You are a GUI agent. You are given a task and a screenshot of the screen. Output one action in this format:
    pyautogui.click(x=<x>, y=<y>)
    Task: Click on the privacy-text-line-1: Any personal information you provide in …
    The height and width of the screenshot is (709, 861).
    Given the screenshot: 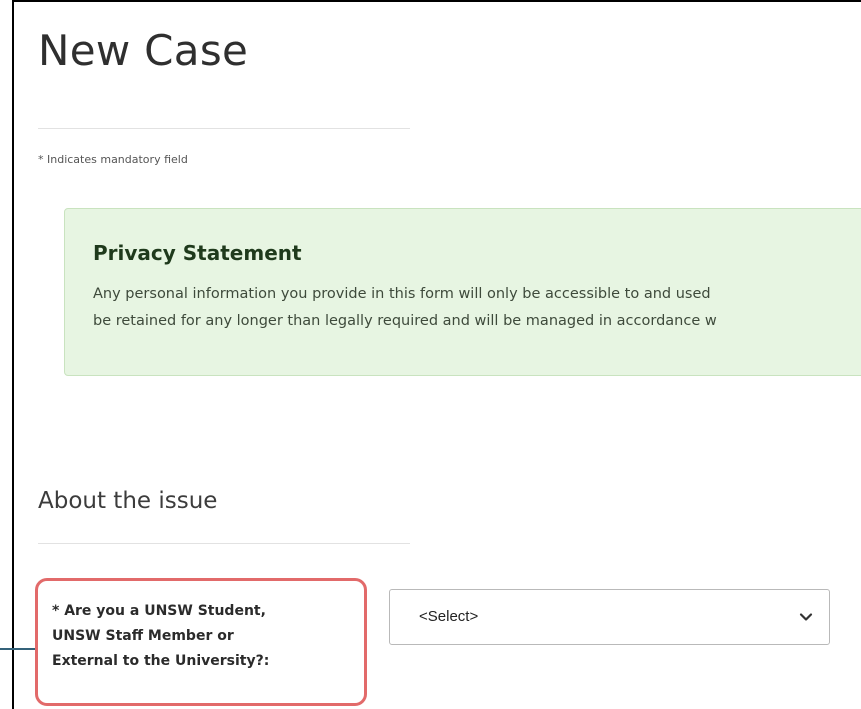 What is the action you would take?
    pyautogui.click(x=402, y=294)
    